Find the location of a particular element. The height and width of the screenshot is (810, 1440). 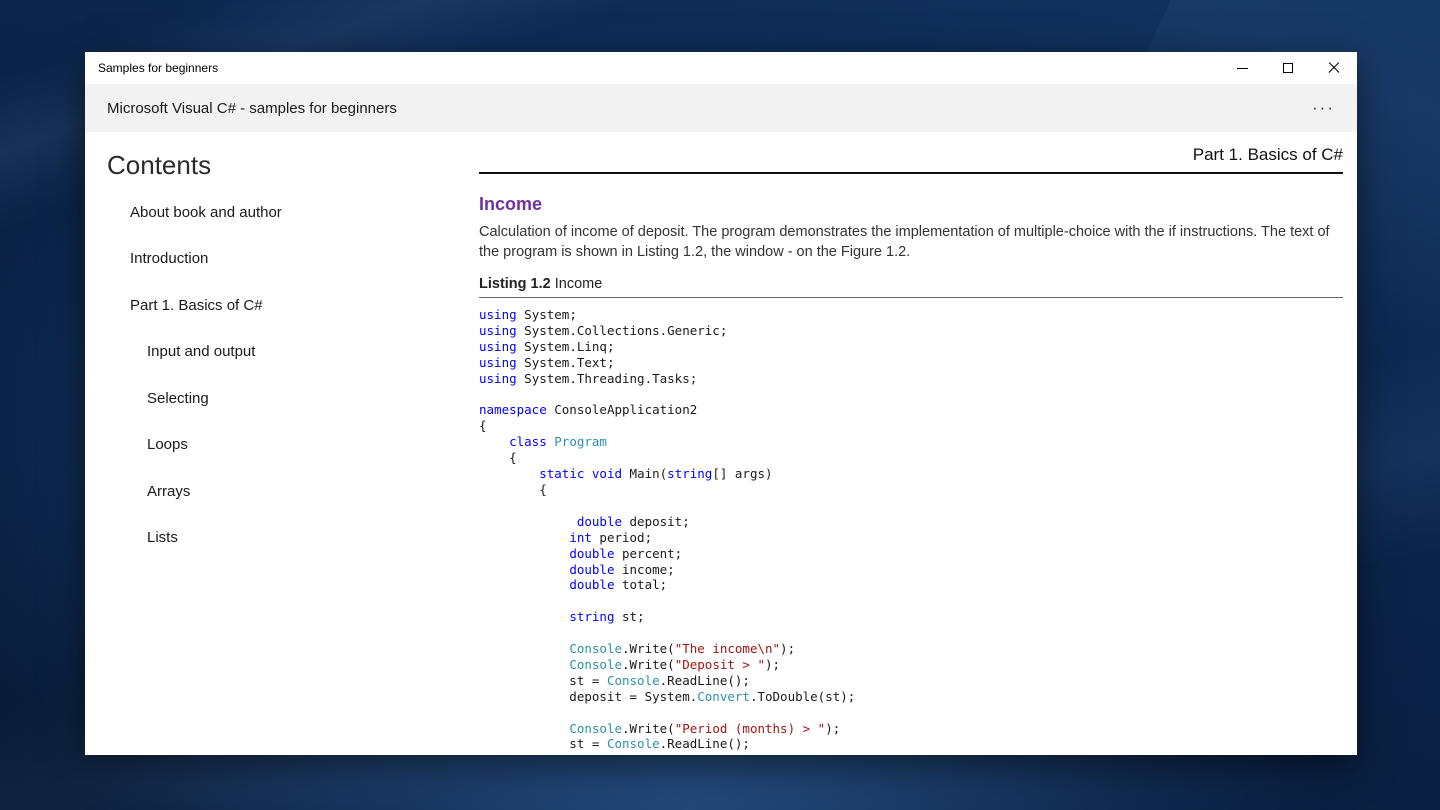

maximize-button is located at coordinates (1288, 68).